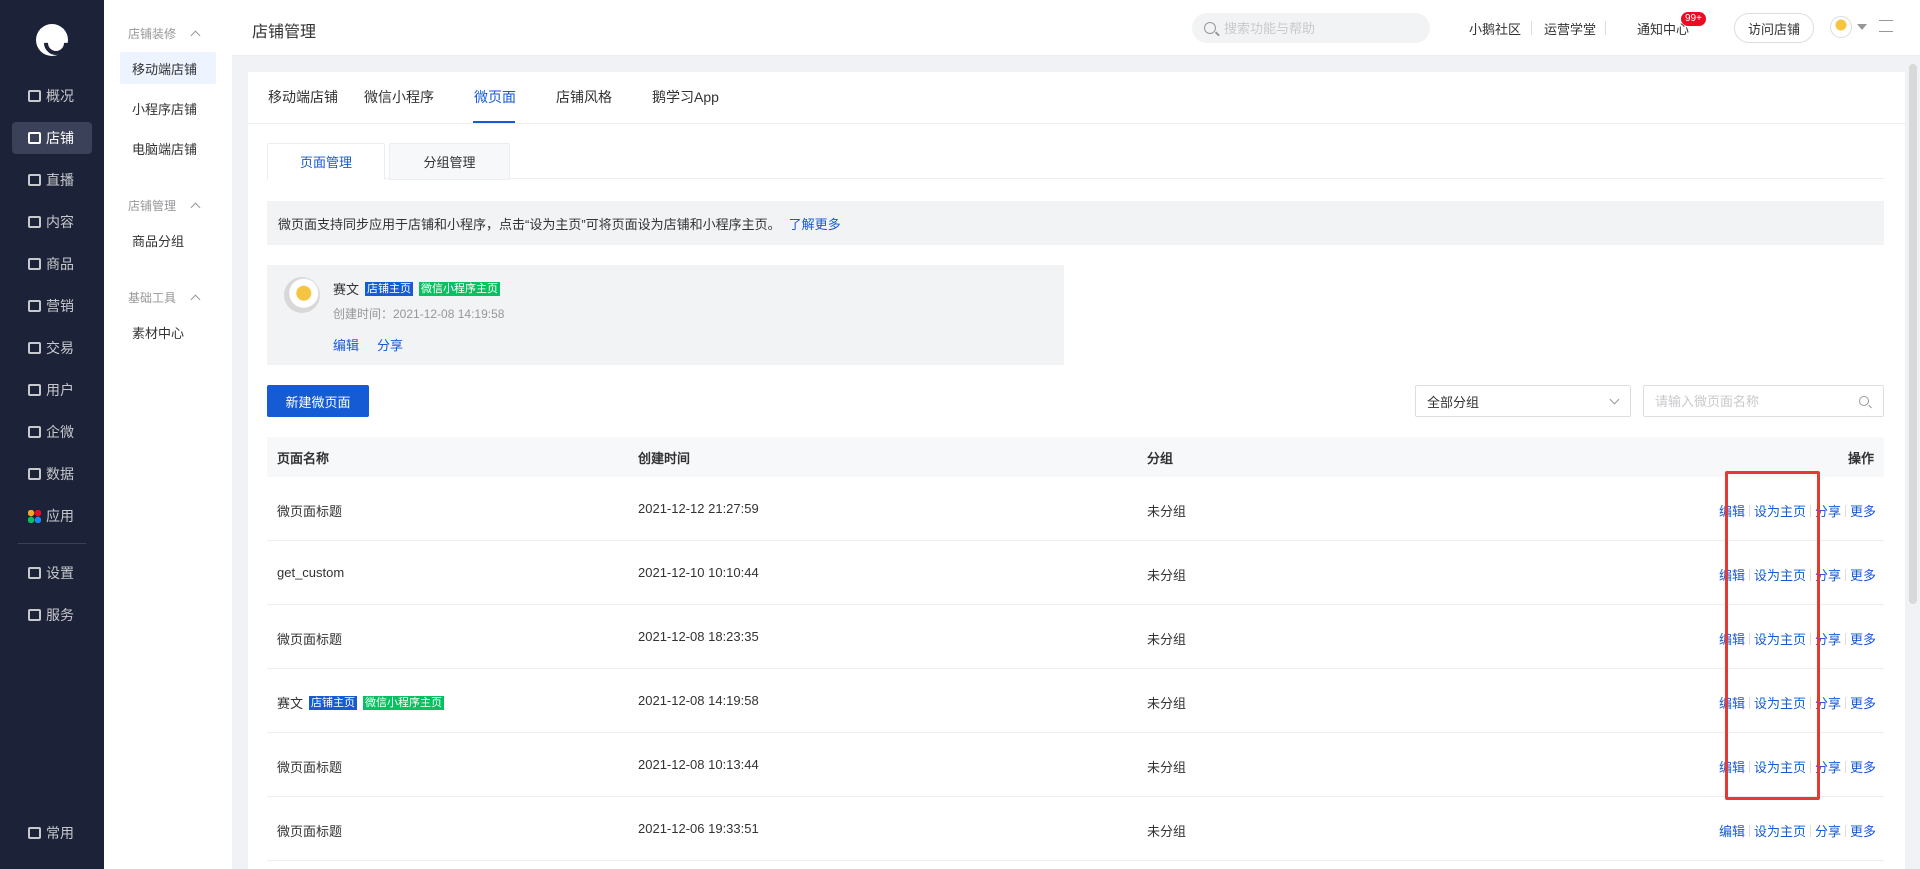  Describe the element at coordinates (326, 161) in the screenshot. I see `tab-page-management: 页面管理` at that location.